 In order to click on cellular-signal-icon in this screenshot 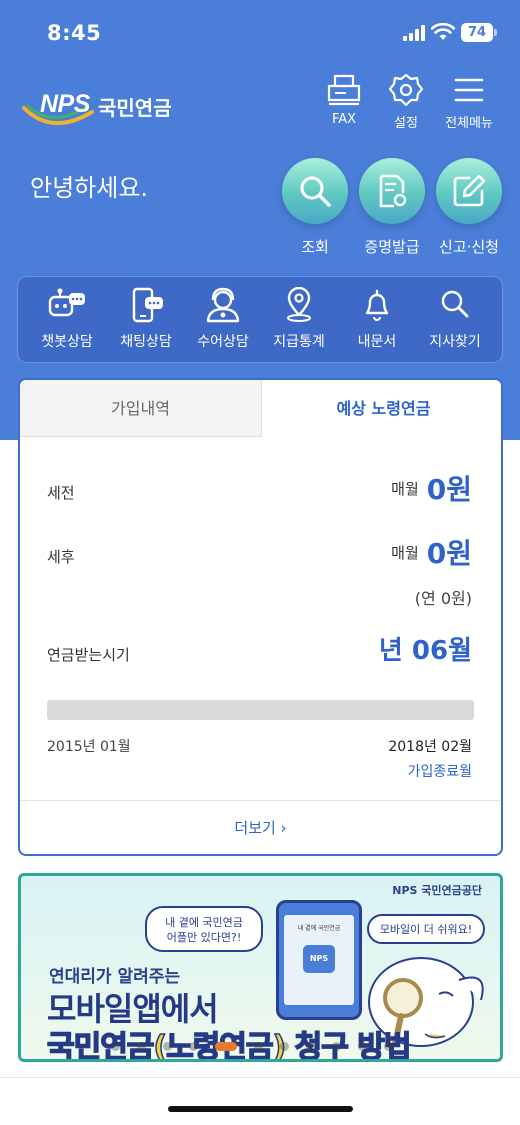, I will do `click(414, 33)`.